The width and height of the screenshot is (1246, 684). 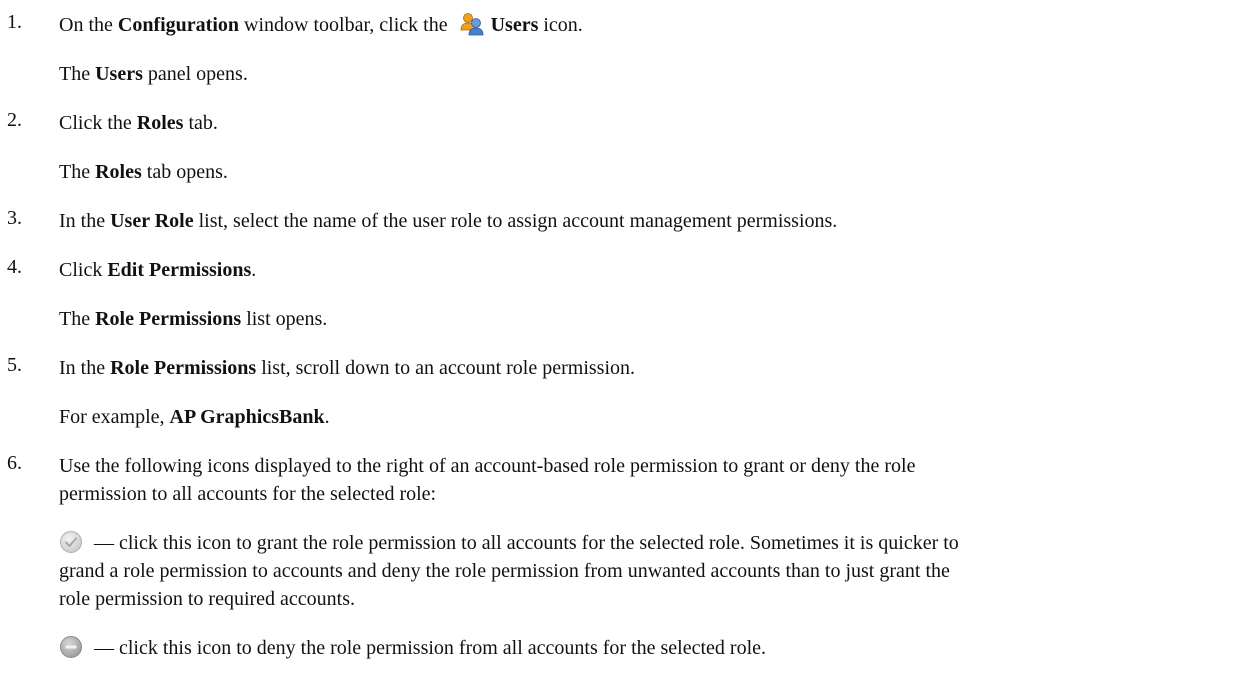 I want to click on step-result: The Users panel opens., so click(x=153, y=74).